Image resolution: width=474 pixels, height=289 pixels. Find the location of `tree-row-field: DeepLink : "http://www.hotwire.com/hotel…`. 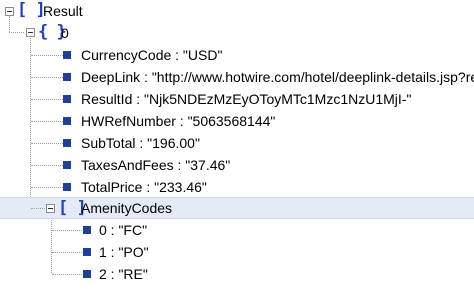

tree-row-field: DeepLink : "http://www.hotwire.com/hotel… is located at coordinates (237, 77).